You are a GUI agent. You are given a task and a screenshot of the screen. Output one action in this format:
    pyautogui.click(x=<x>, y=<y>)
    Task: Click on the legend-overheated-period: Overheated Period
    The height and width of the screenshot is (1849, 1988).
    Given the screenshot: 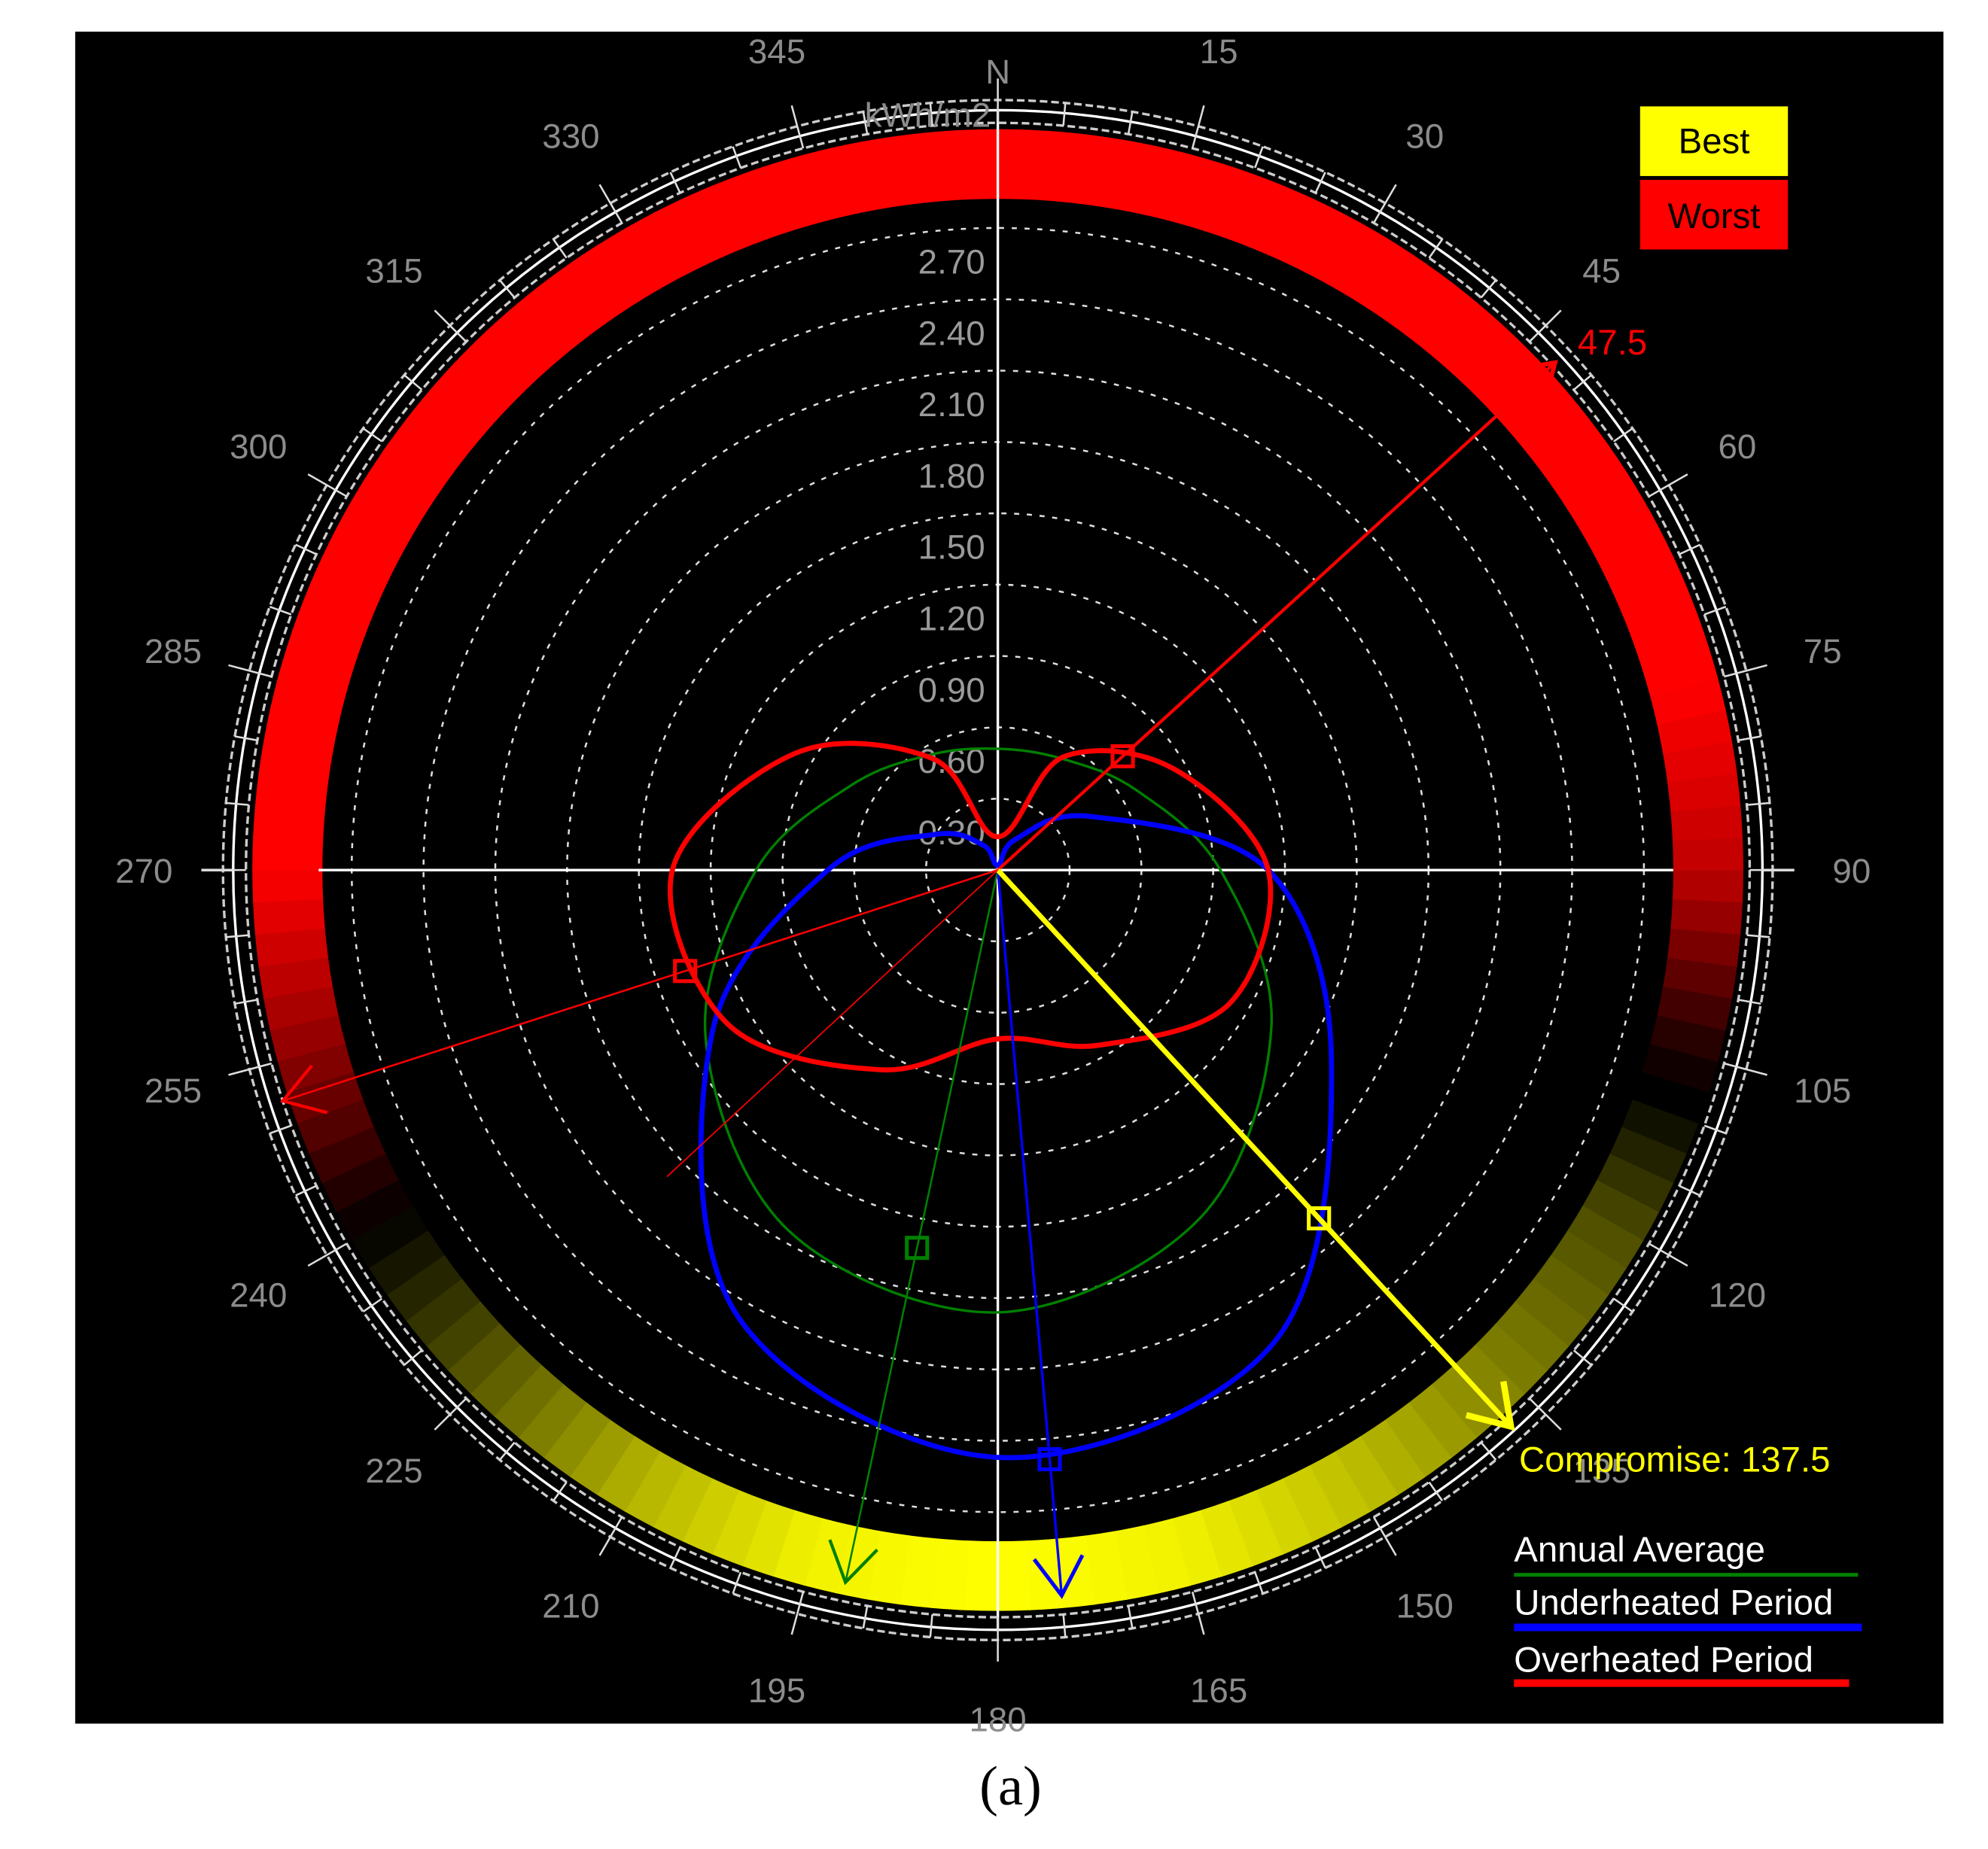 What is the action you would take?
    pyautogui.click(x=1663, y=1660)
    